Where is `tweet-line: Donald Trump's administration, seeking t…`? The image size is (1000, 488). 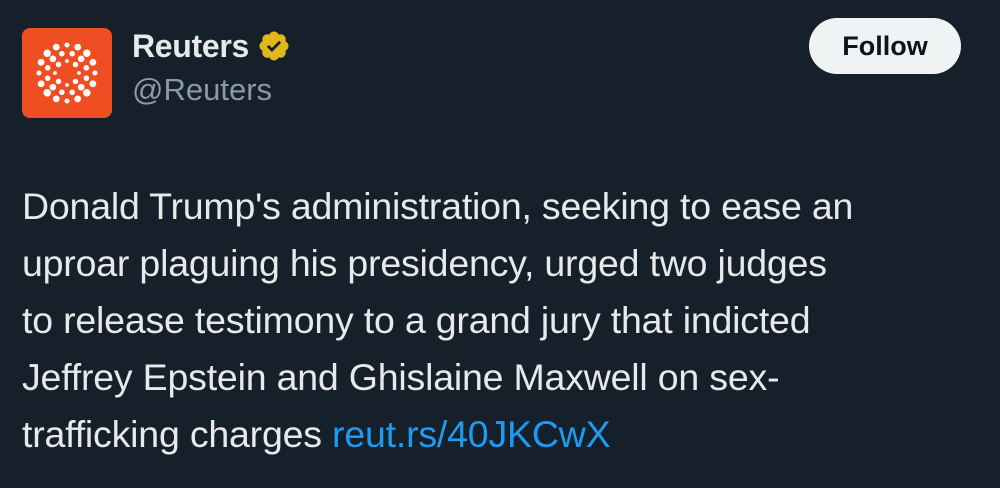
tweet-line: Donald Trump's administration, seeking t… is located at coordinates (438, 206).